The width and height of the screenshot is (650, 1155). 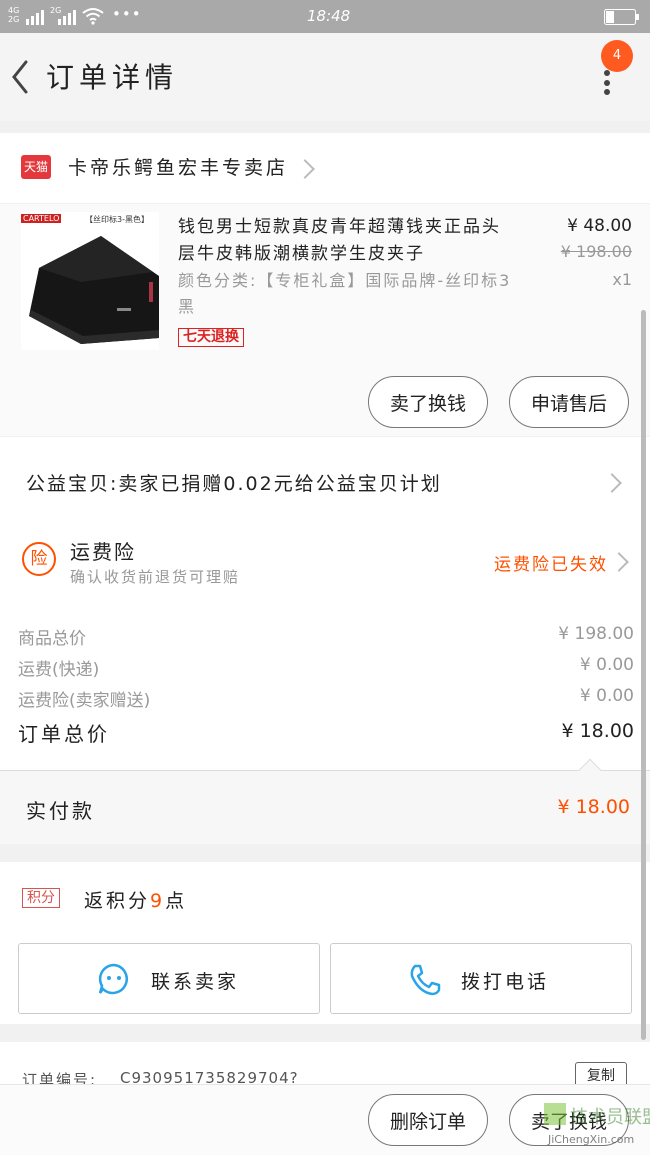 I want to click on network-label-4g: 4G, so click(x=14, y=10).